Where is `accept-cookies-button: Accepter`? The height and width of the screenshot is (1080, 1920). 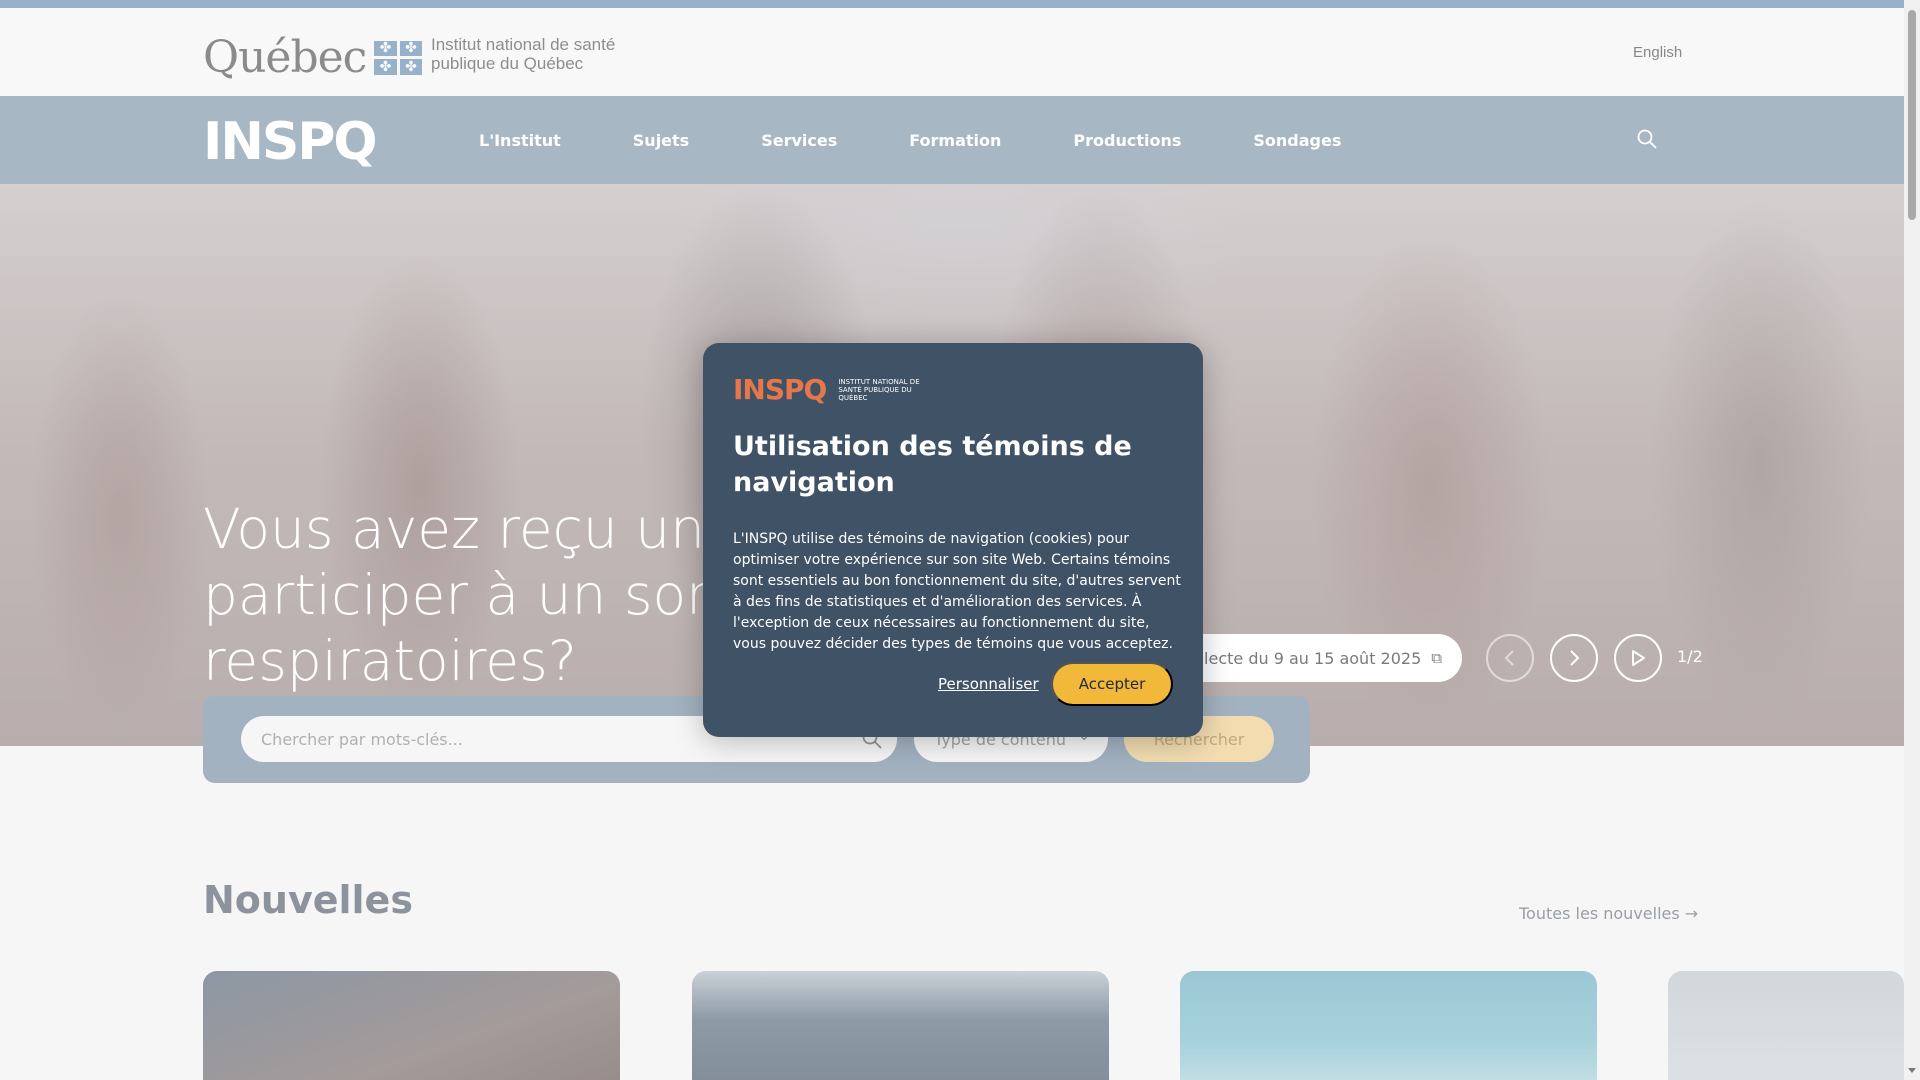
accept-cookies-button: Accepter is located at coordinates (1112, 684).